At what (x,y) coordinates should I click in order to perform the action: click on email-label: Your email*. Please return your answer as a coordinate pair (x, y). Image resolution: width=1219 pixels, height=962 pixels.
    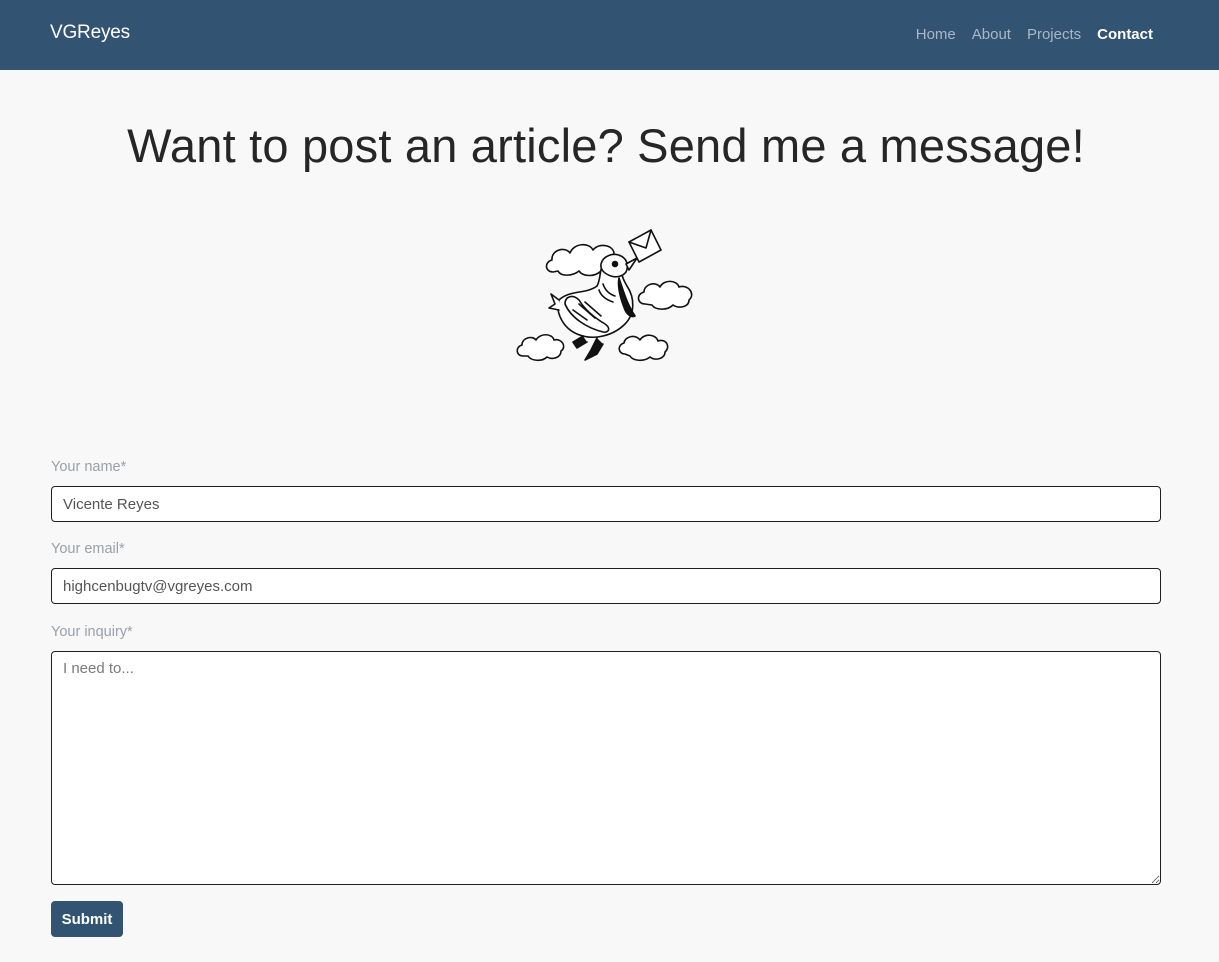
    Looking at the image, I should click on (88, 549).